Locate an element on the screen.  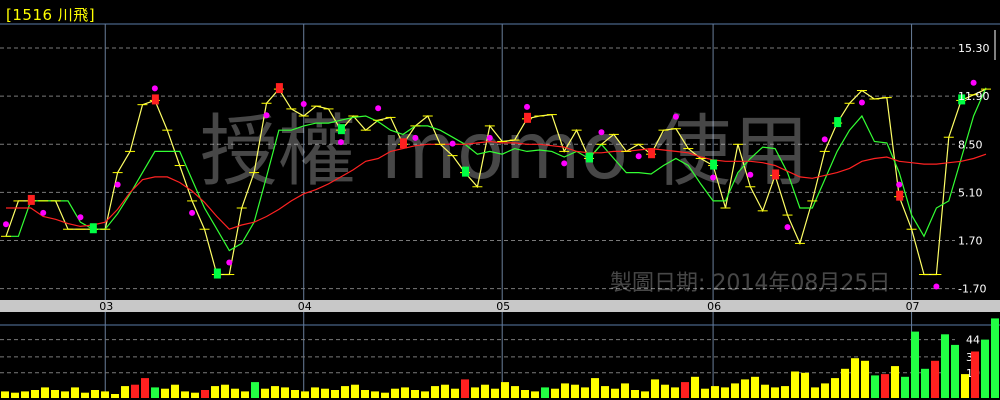
price-tick-label: 1.70 is located at coordinates (970, 241).